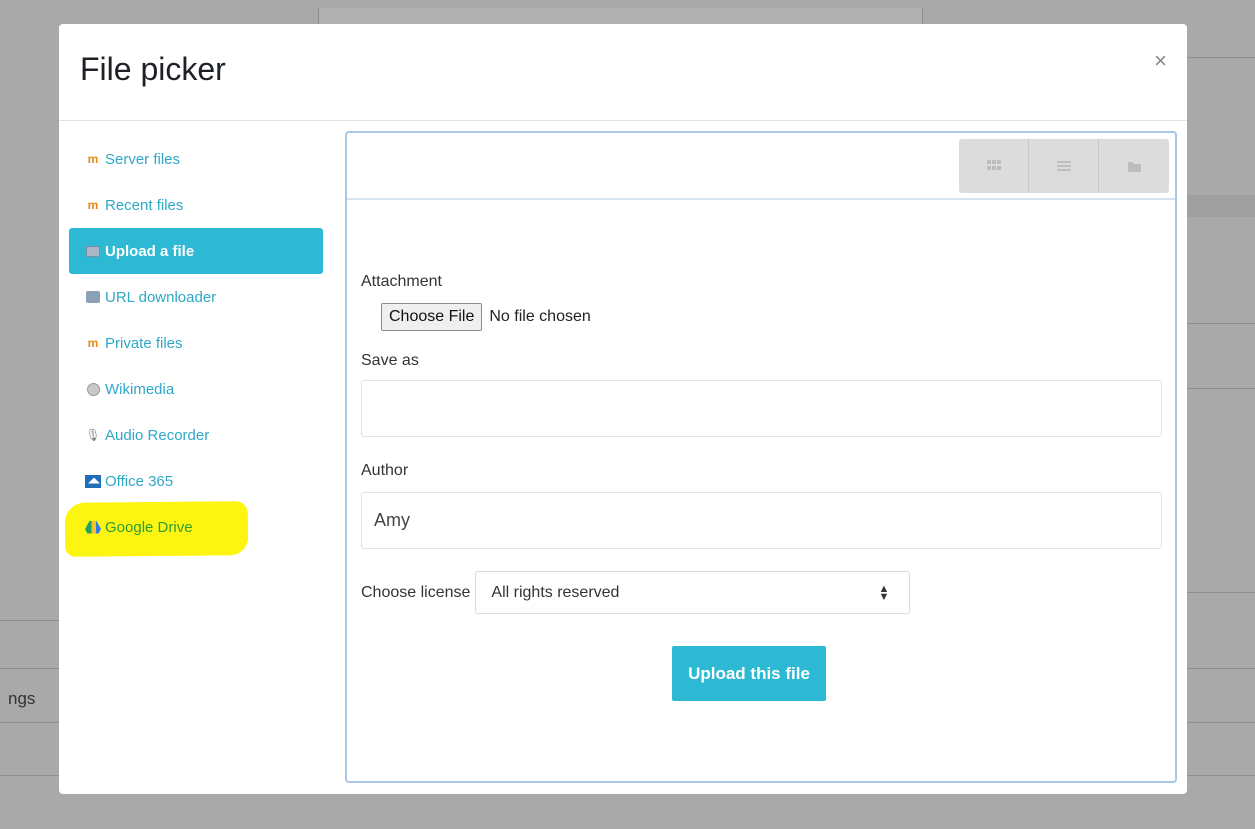  Describe the element at coordinates (93, 251) in the screenshot. I see `upload-icon` at that location.